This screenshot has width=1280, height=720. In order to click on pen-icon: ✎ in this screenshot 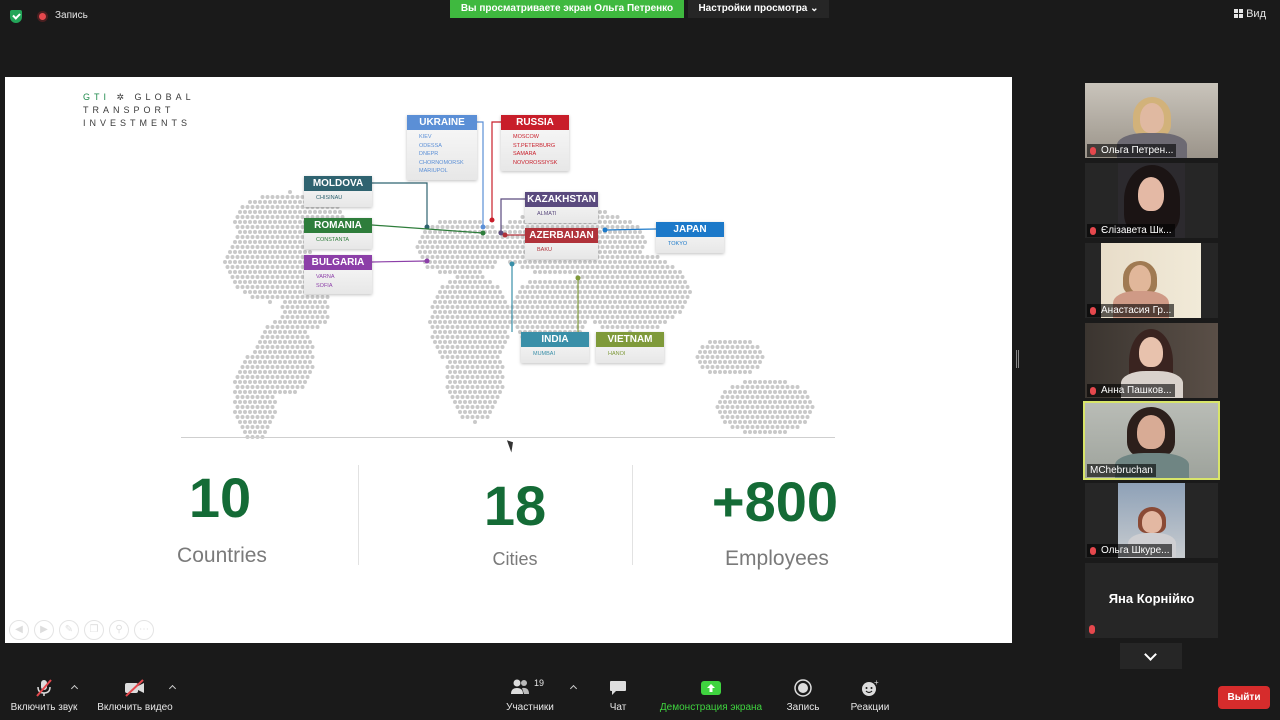, I will do `click(69, 630)`.